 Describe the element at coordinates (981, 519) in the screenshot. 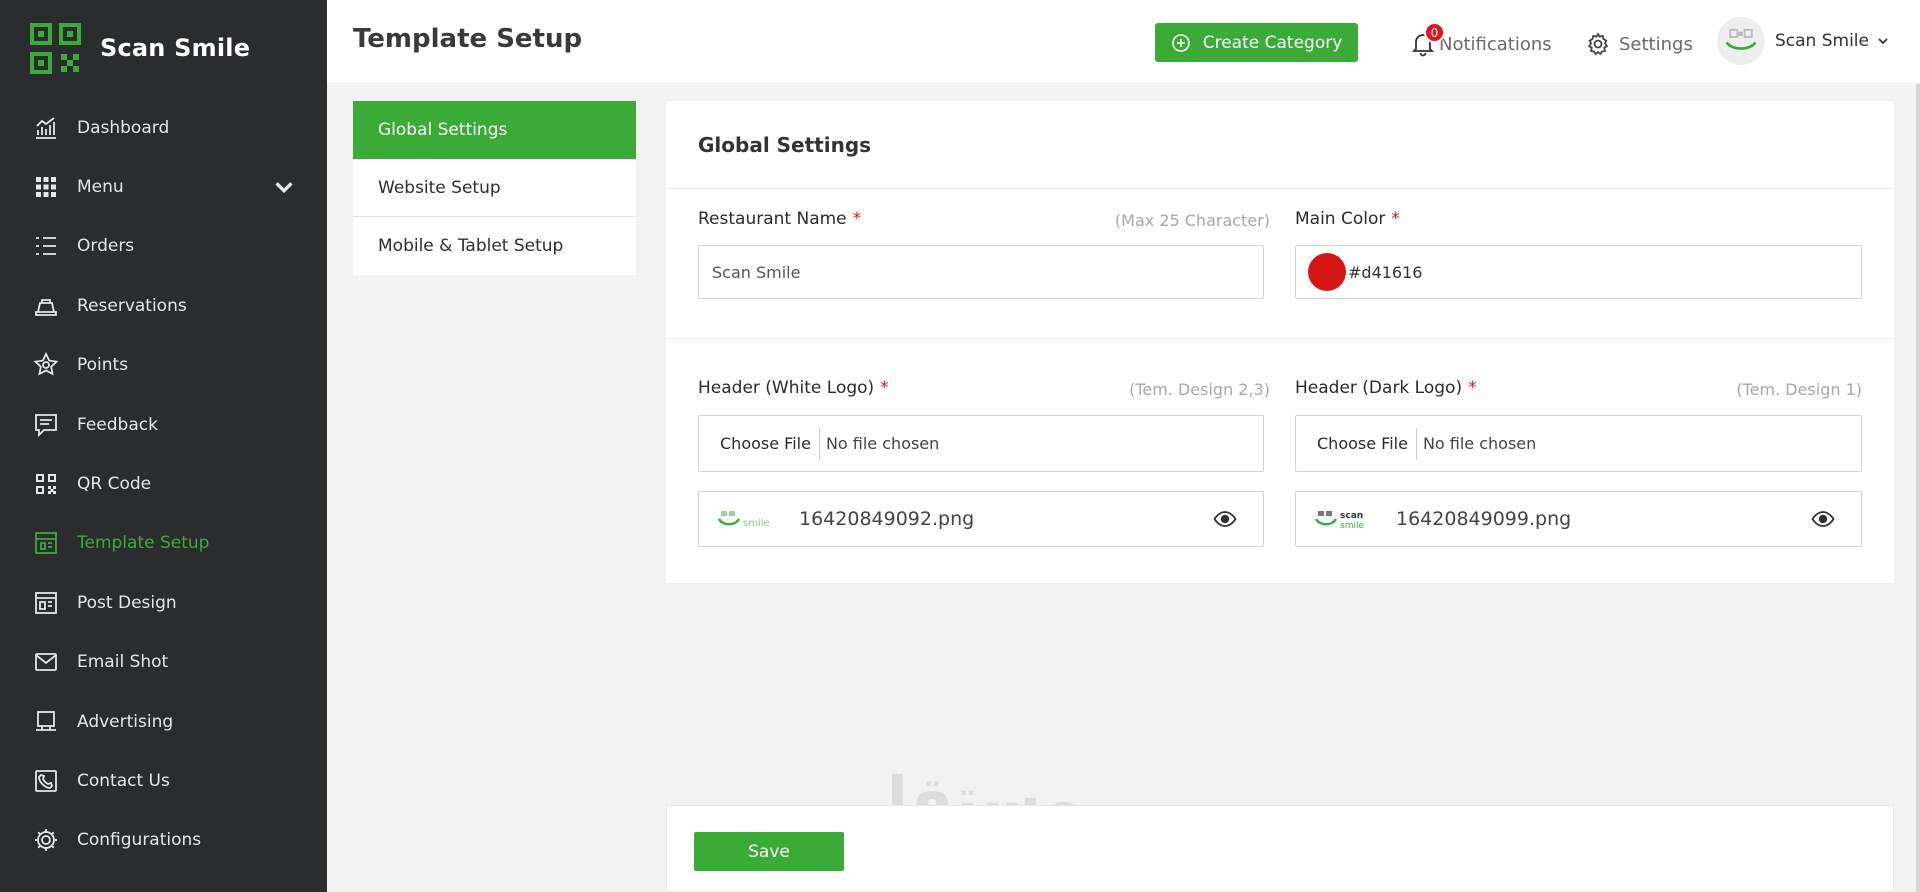

I see `white-logo-preview: smile 16420849092.png` at that location.